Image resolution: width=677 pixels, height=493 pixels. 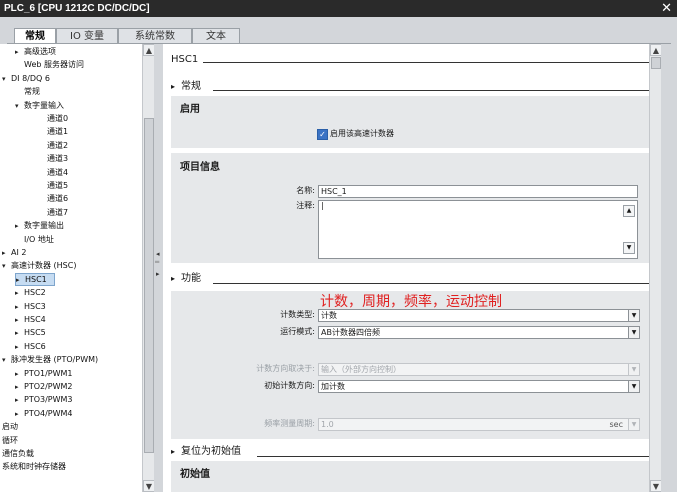 What do you see at coordinates (479, 369) in the screenshot?
I see `count-direction-source-select: 输入（外部方向控制） ▼` at bounding box center [479, 369].